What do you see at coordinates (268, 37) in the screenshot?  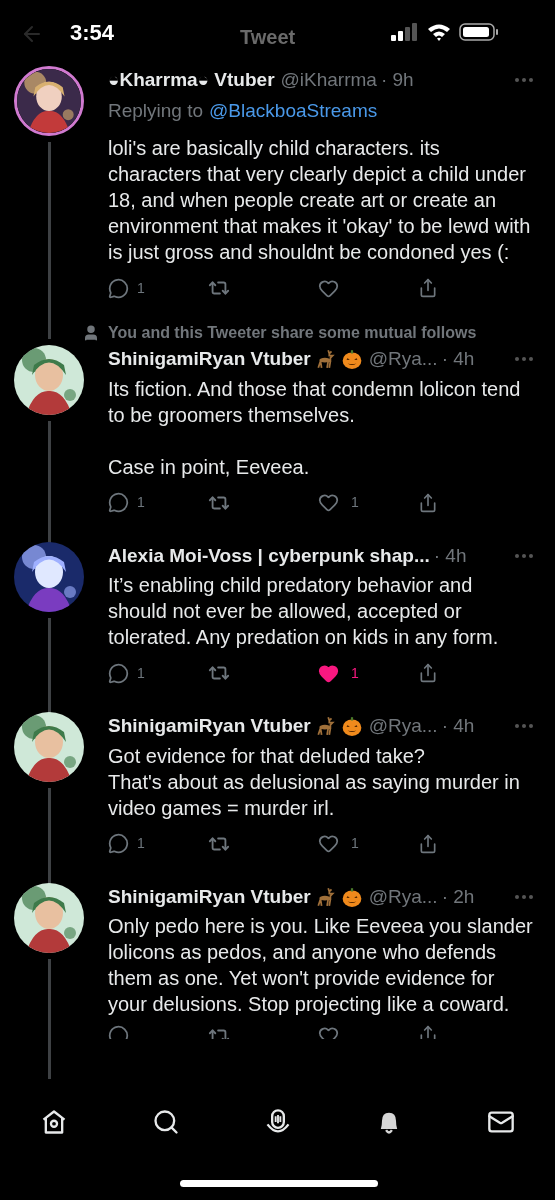 I see `header-title: Tweet` at bounding box center [268, 37].